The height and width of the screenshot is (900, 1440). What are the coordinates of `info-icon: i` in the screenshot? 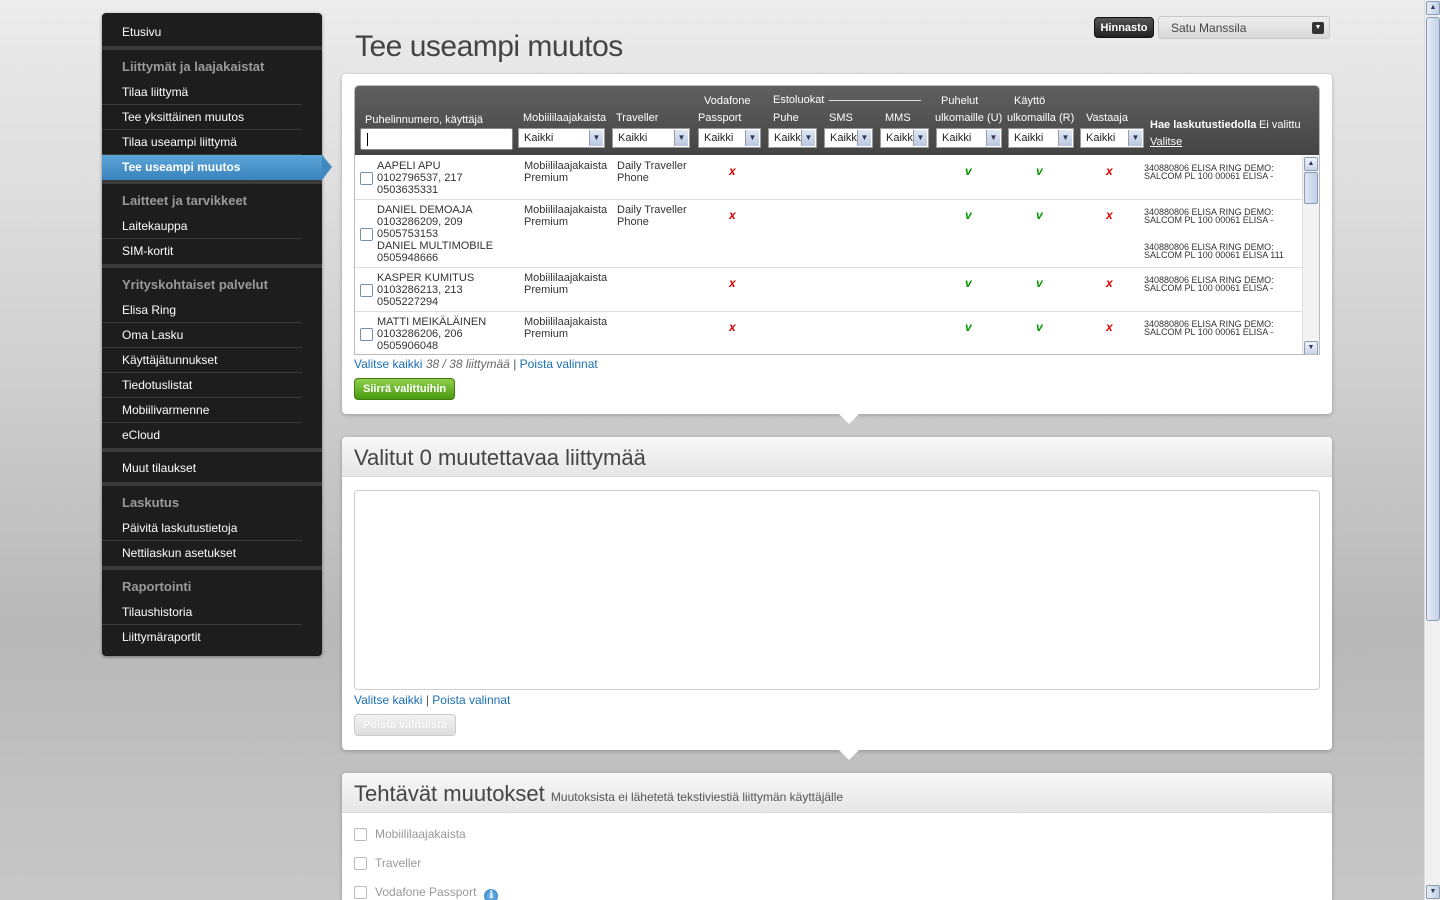 It's located at (491, 894).